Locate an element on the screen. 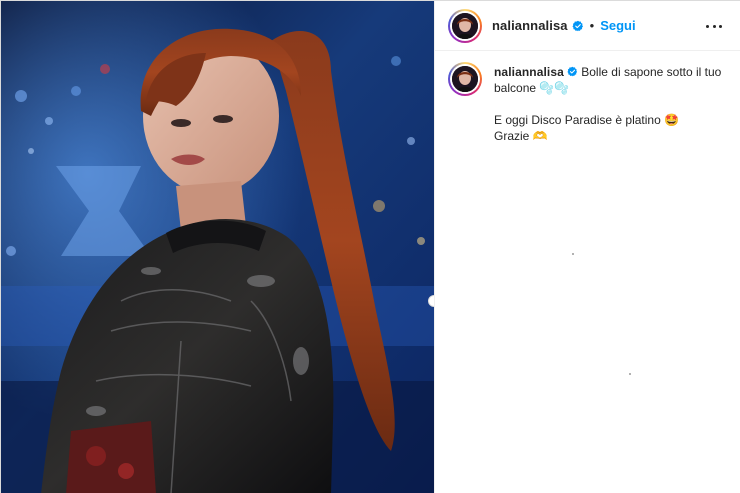 The width and height of the screenshot is (740, 493). caption-text-line3: Grazie 🫶 is located at coordinates (521, 136).